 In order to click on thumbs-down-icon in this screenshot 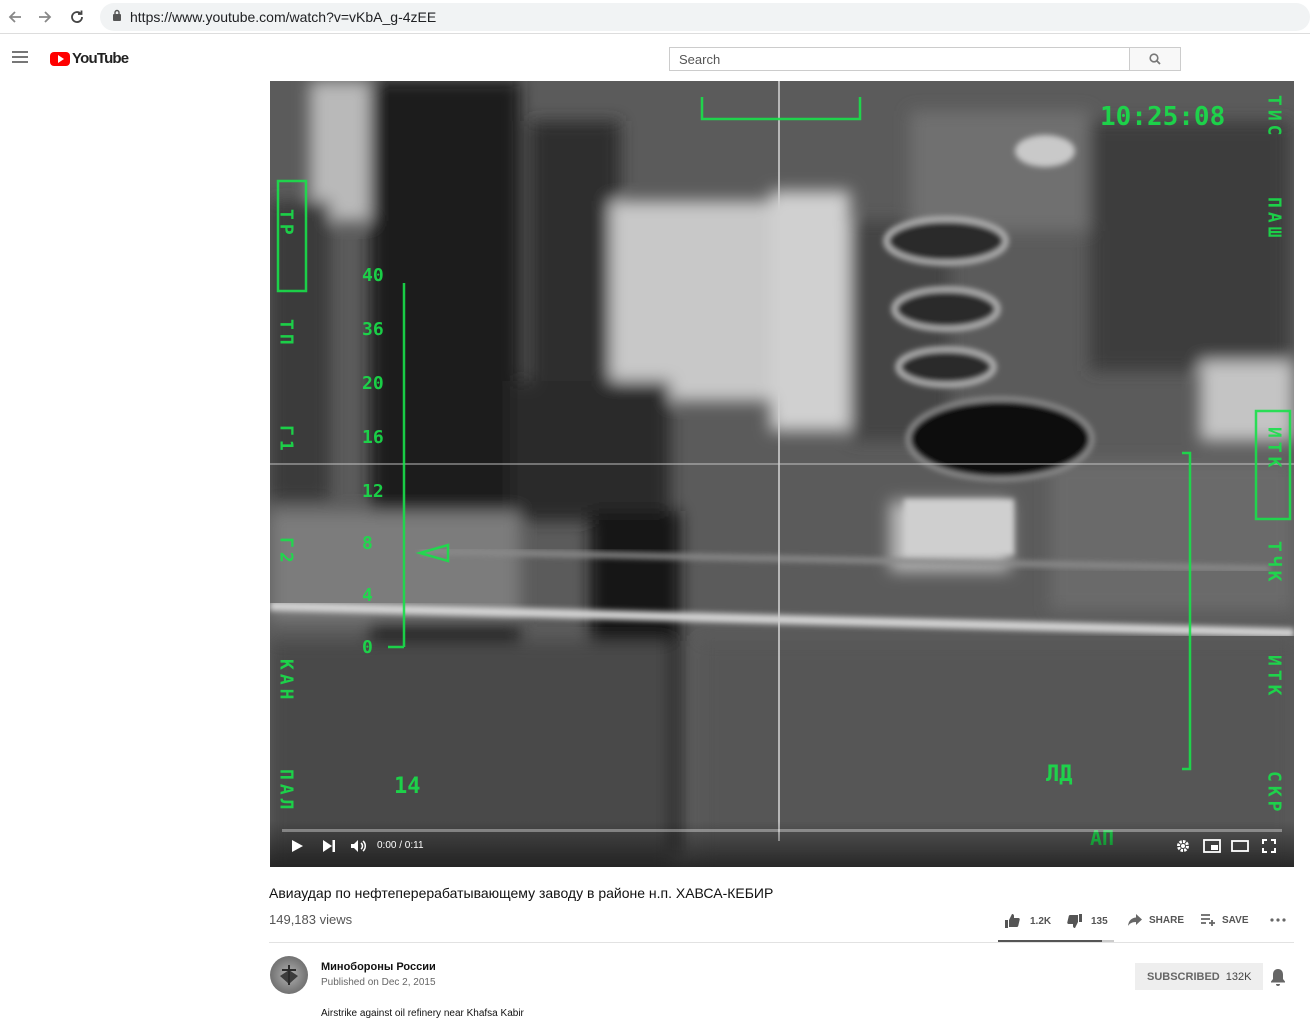, I will do `click(1074, 921)`.